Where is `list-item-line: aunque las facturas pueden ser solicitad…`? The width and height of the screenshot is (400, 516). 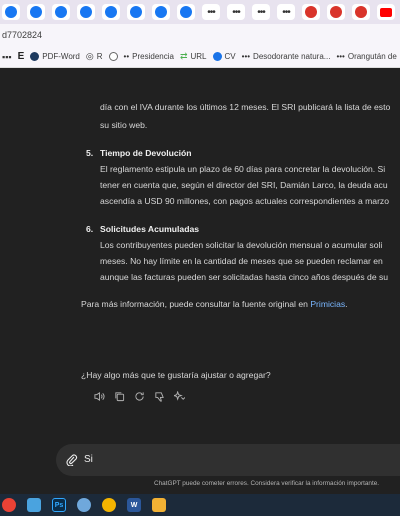
list-item-line: aunque las facturas pueden ser solicitad… is located at coordinates (244, 277).